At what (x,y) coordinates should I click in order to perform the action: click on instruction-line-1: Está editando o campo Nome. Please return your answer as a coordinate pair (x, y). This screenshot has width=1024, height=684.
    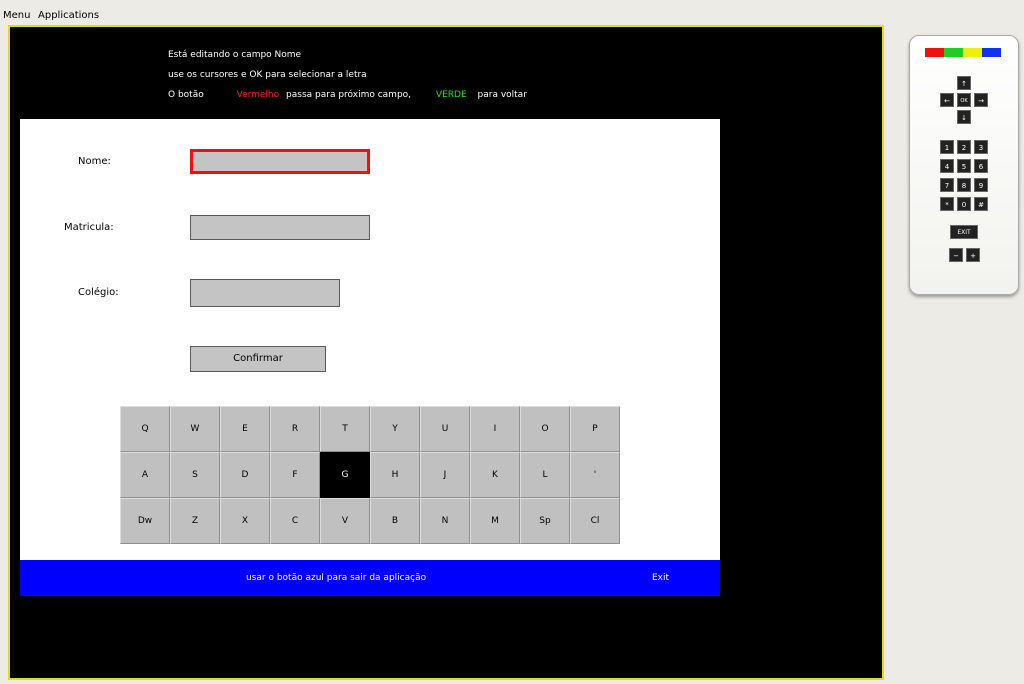
    Looking at the image, I should click on (235, 55).